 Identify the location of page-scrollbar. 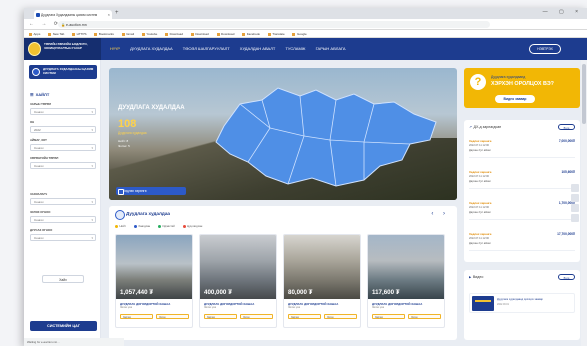
(584, 203).